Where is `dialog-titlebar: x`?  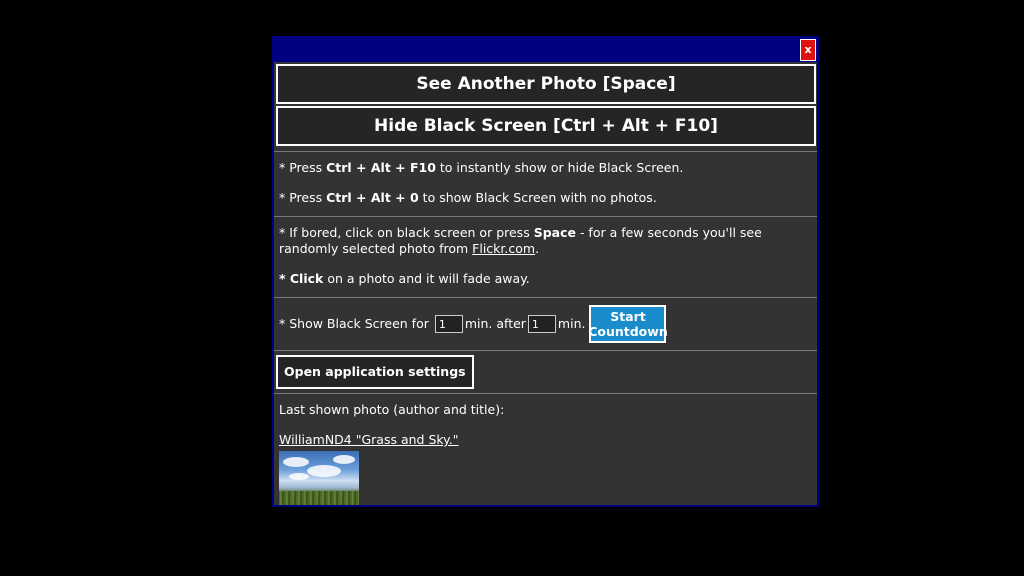
dialog-titlebar: x is located at coordinates (545, 50).